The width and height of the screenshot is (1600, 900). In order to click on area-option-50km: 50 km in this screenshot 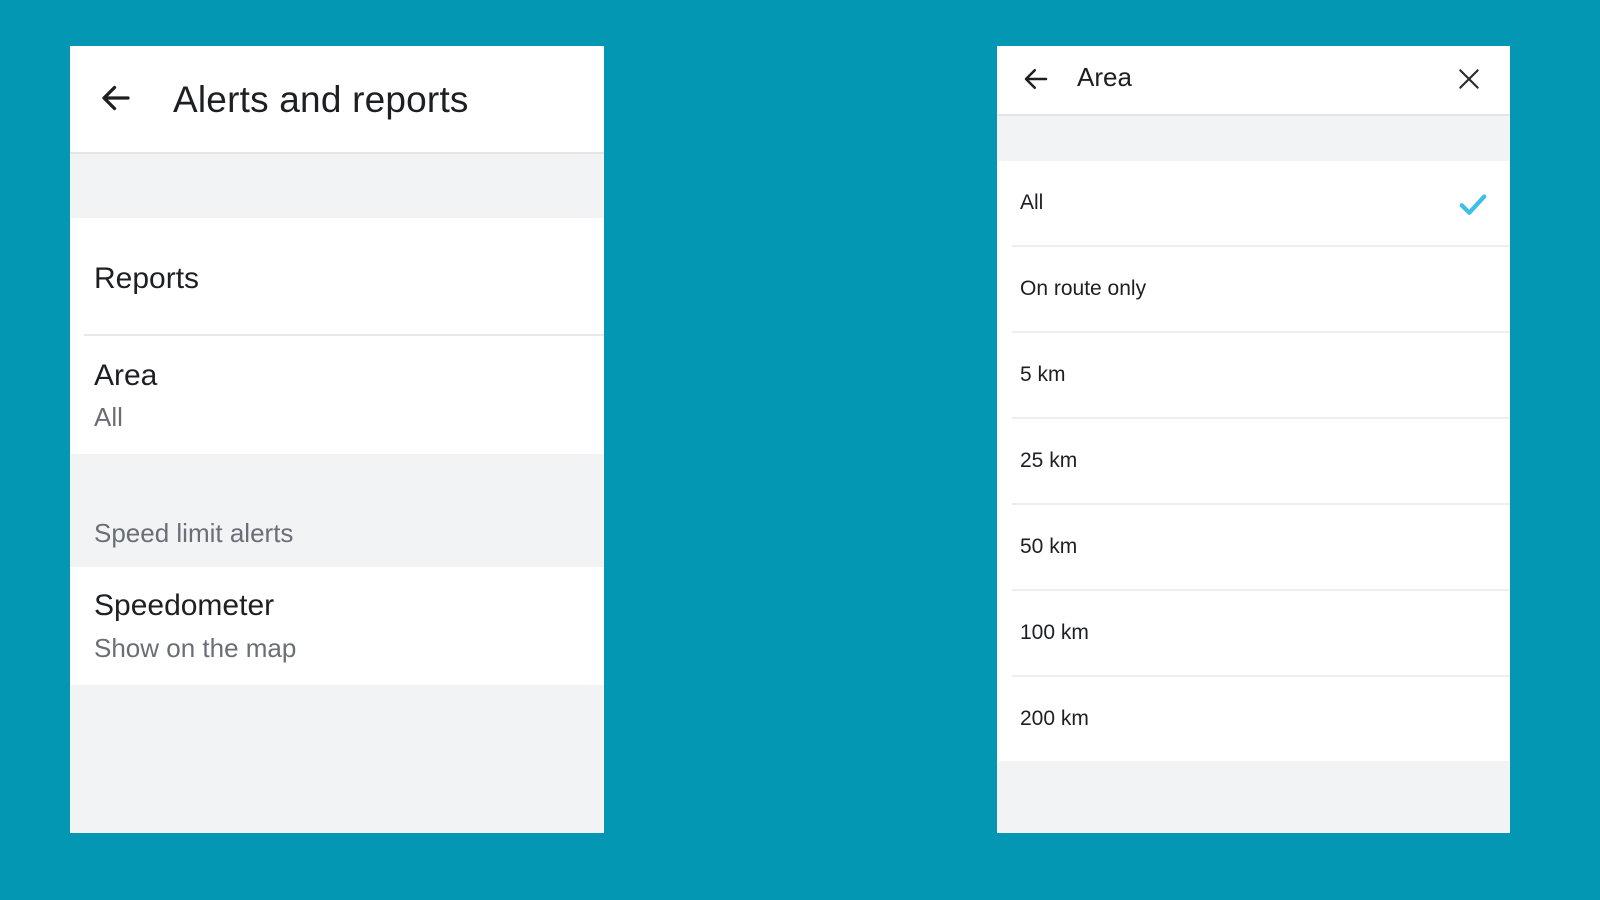, I will do `click(1253, 548)`.